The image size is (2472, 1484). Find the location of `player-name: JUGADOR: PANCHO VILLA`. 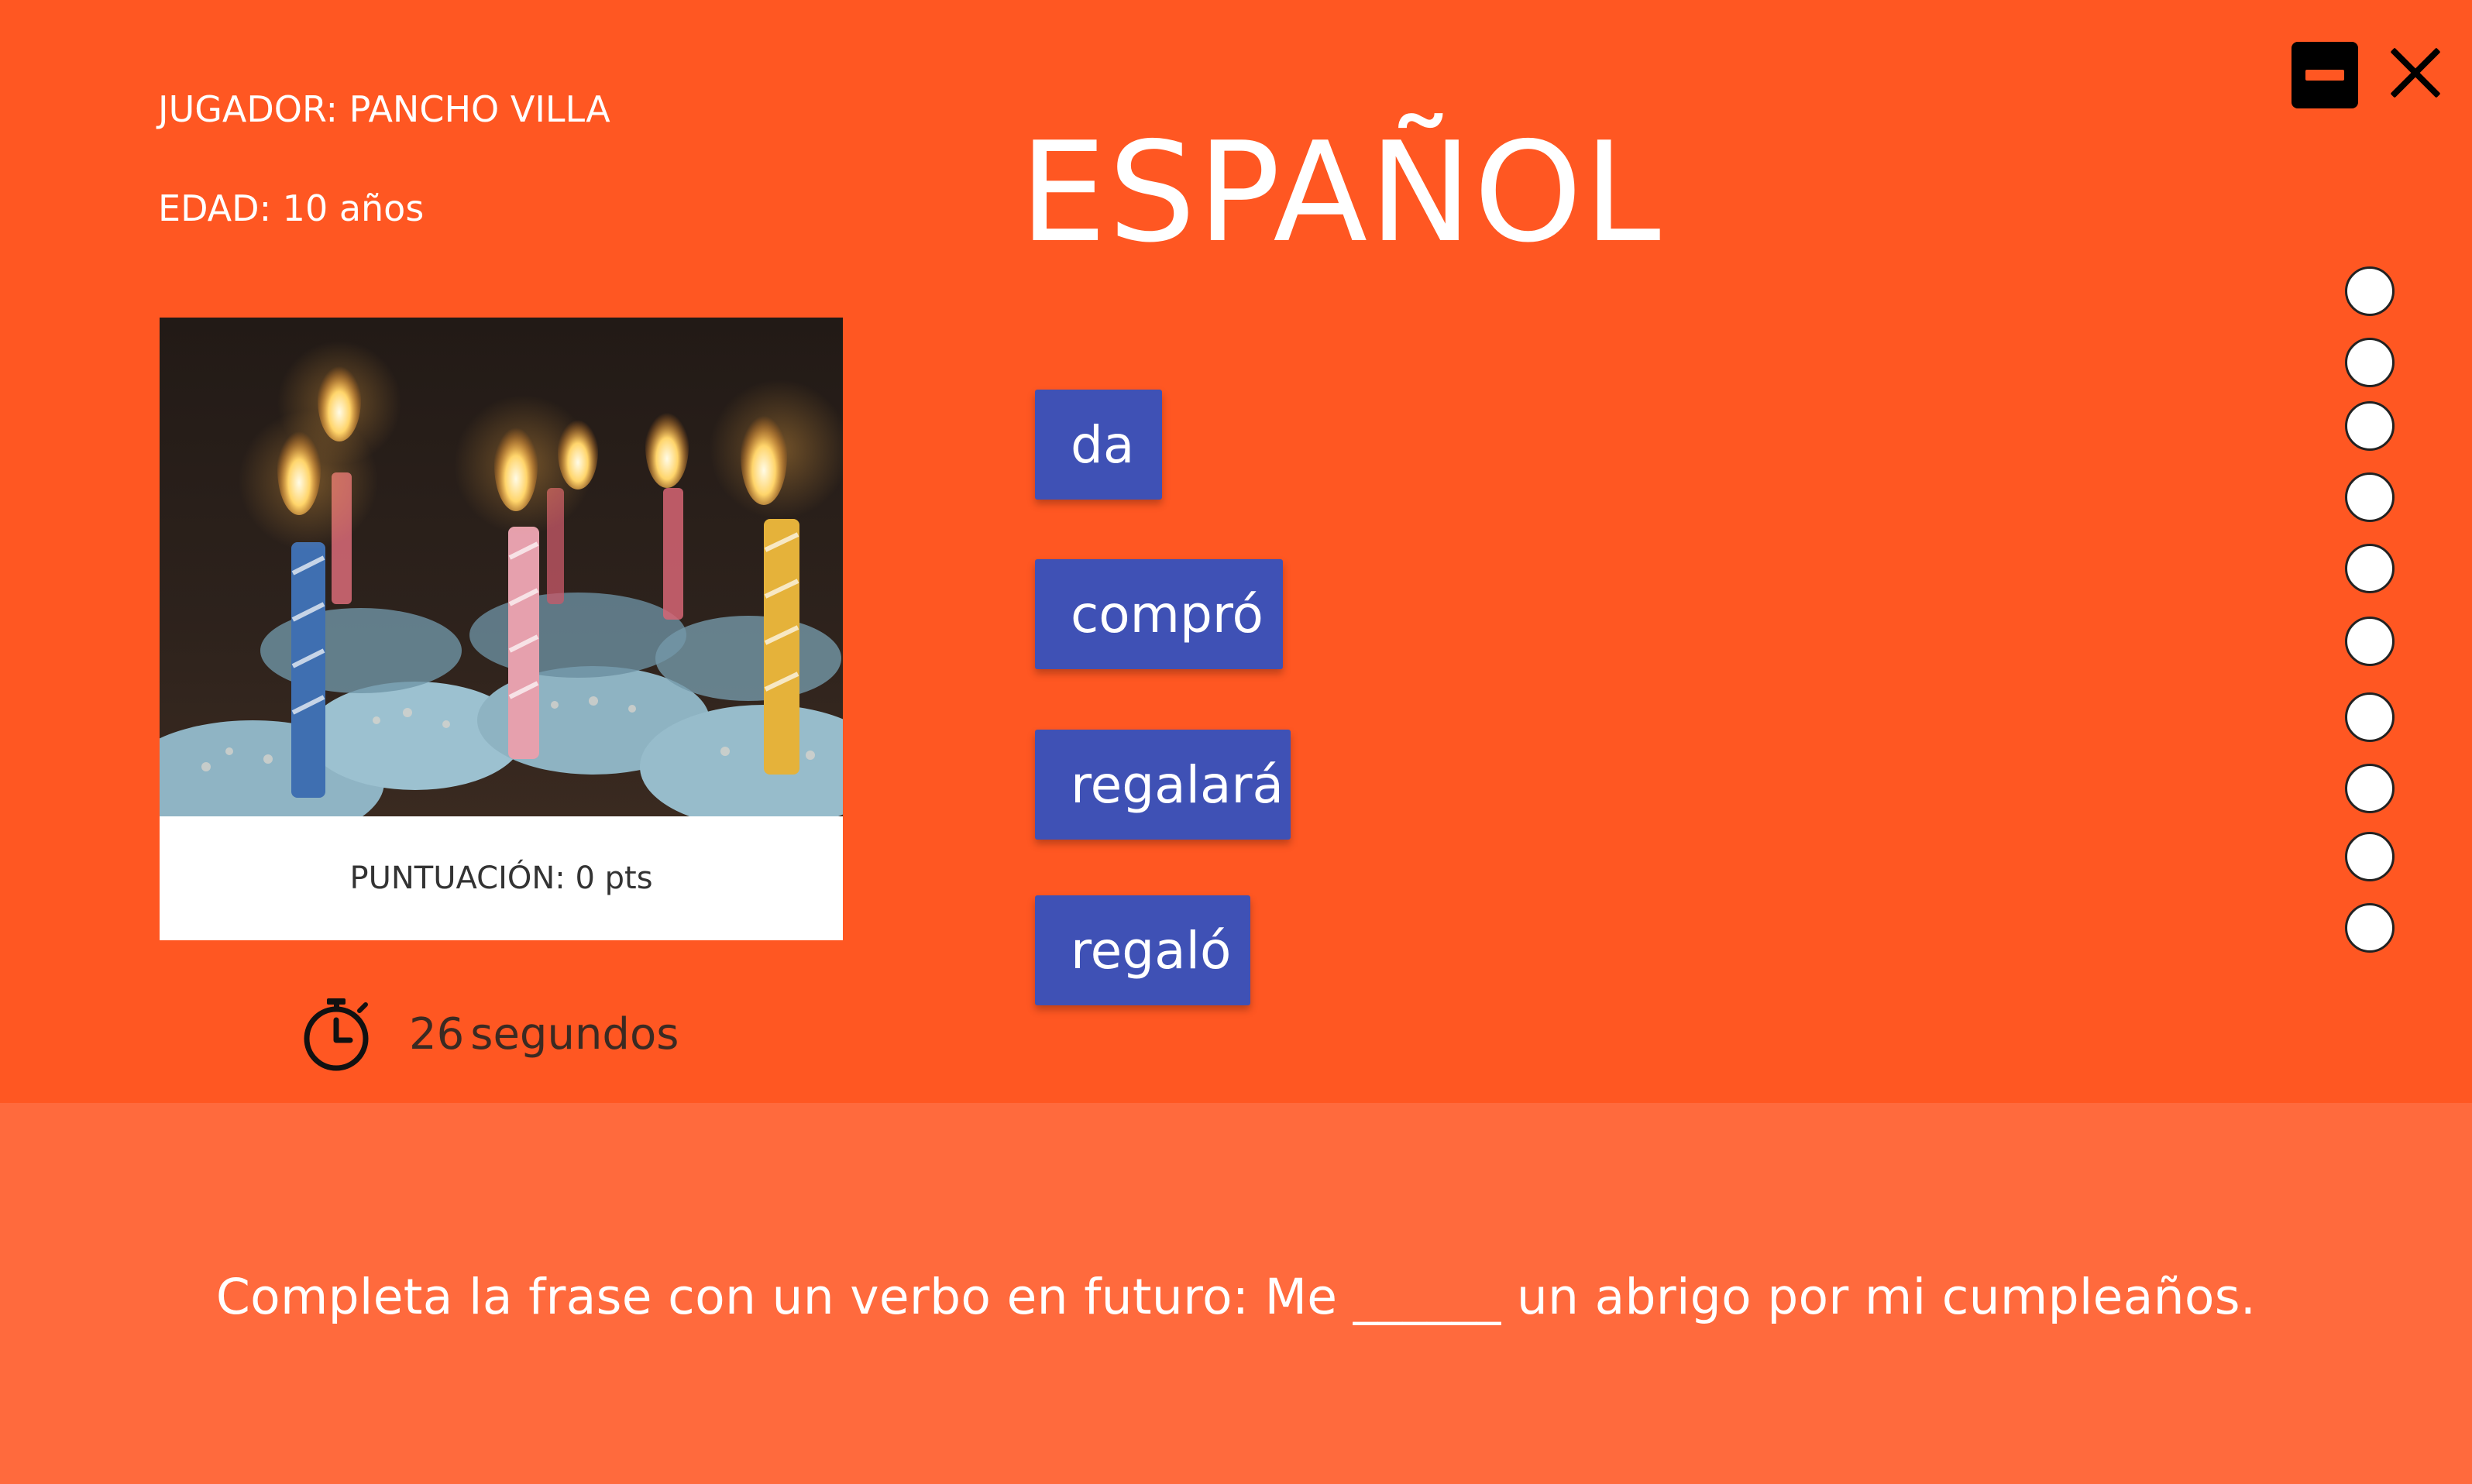

player-name: JUGADOR: PANCHO VILLA is located at coordinates (384, 109).